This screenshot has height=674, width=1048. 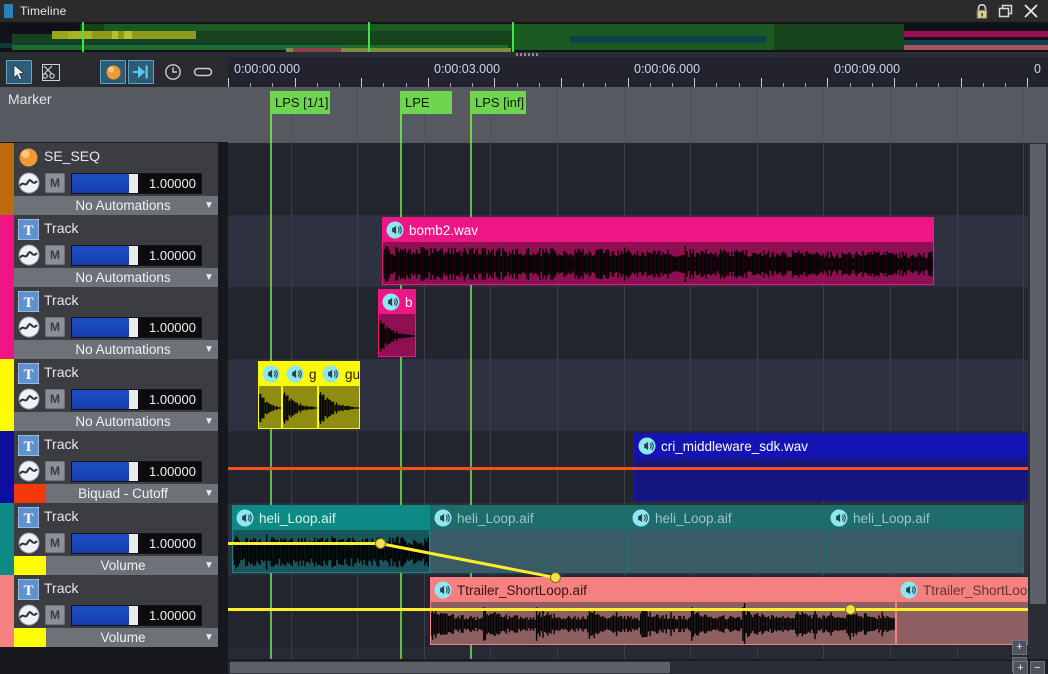 What do you see at coordinates (397, 302) in the screenshot?
I see `clip-header: b` at bounding box center [397, 302].